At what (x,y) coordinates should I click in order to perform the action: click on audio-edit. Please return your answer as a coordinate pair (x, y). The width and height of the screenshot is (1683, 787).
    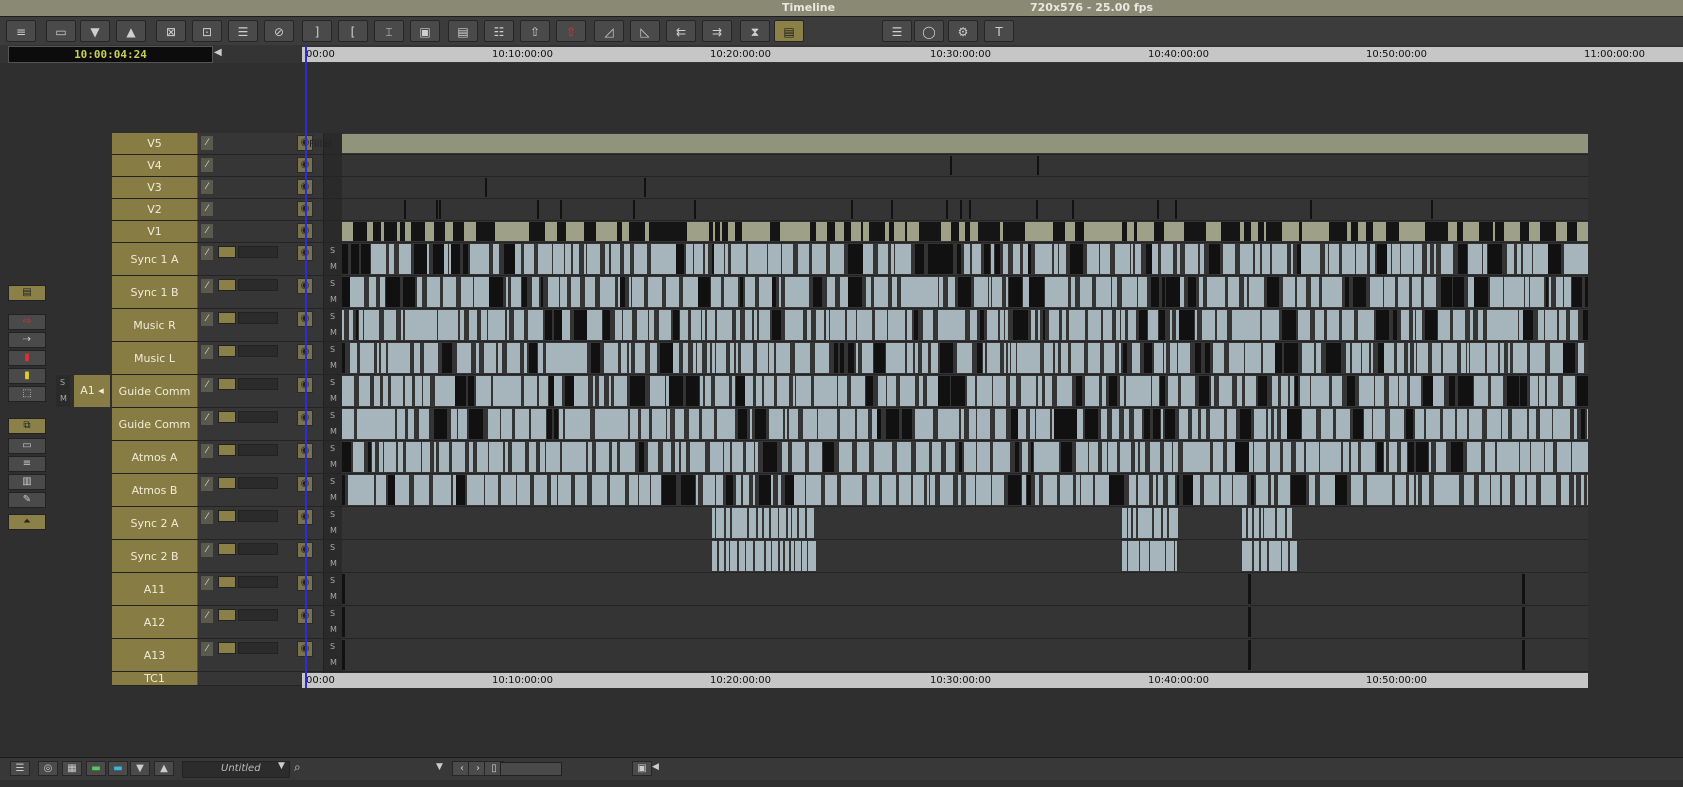
    Looking at the image, I should click on (343, 655).